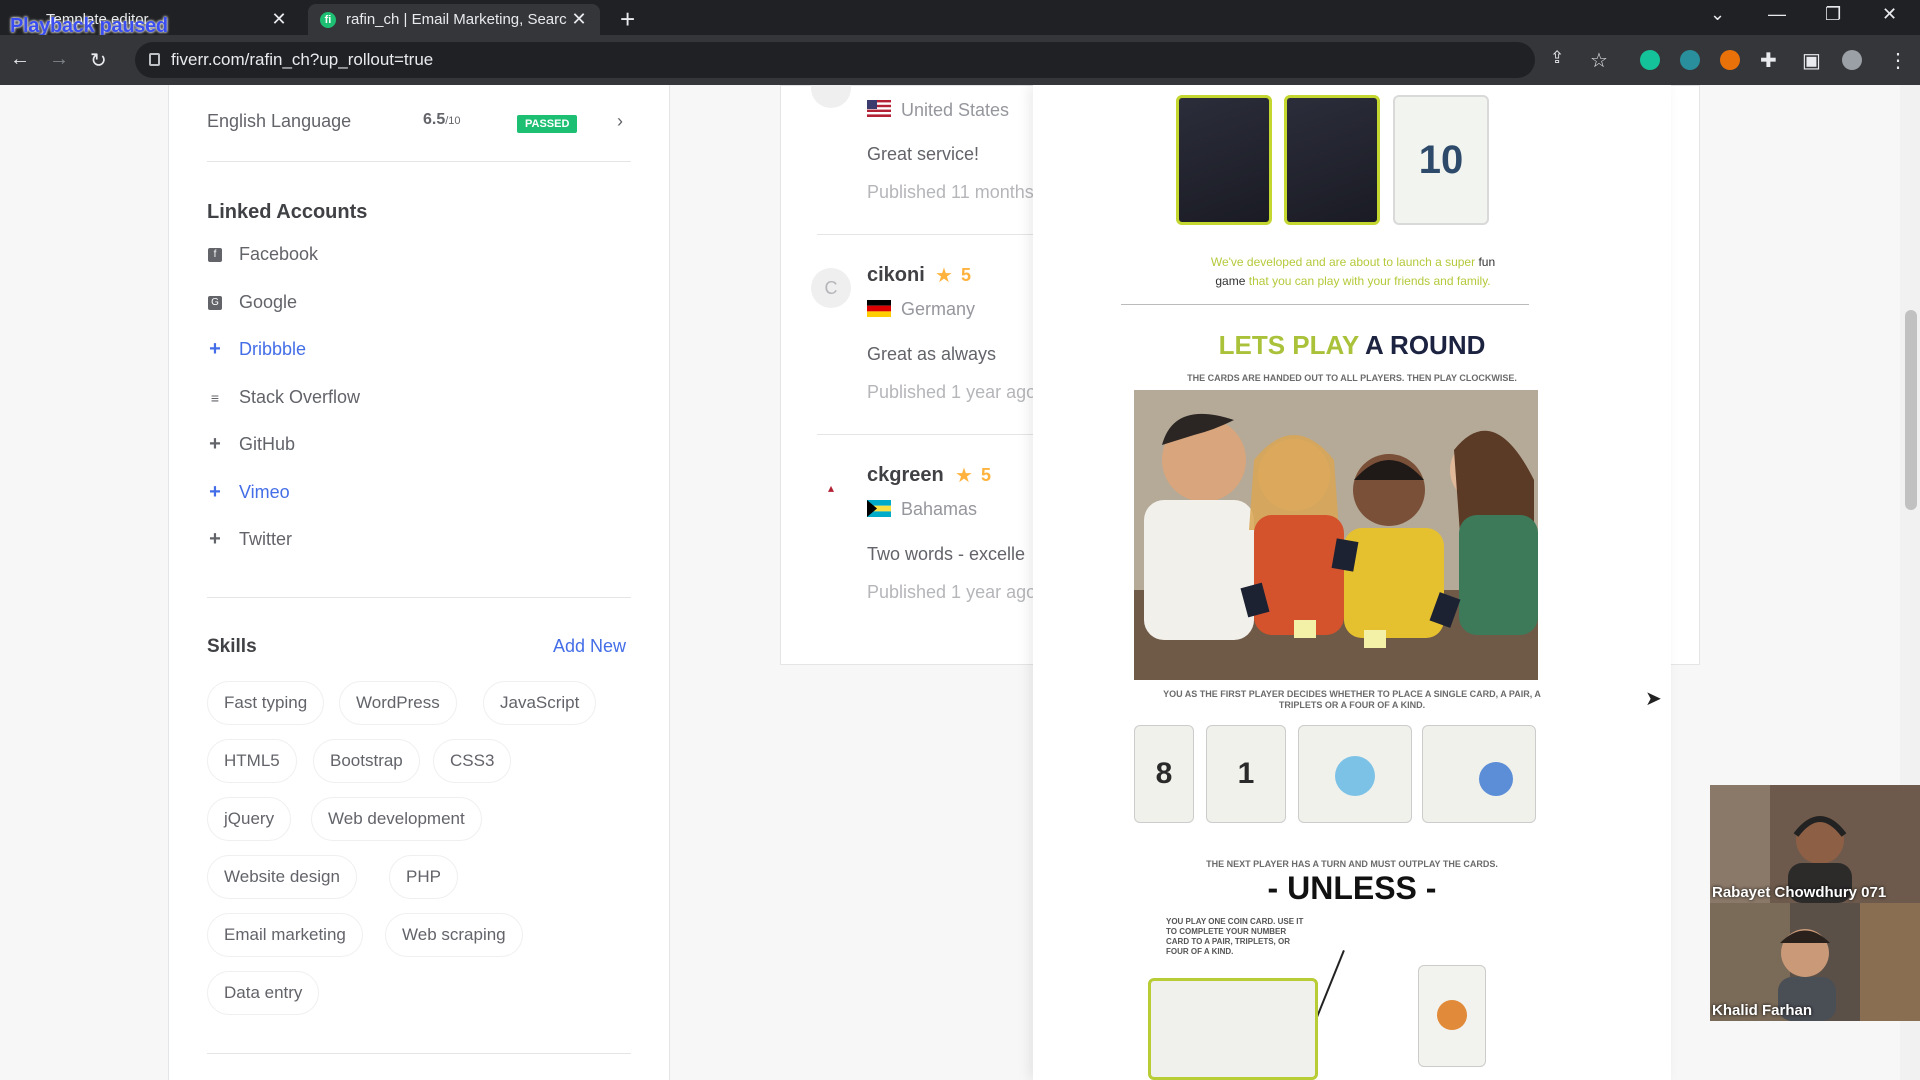 Image resolution: width=1920 pixels, height=1080 pixels. Describe the element at coordinates (266, 703) in the screenshot. I see `skill-tag: Fast typing` at that location.